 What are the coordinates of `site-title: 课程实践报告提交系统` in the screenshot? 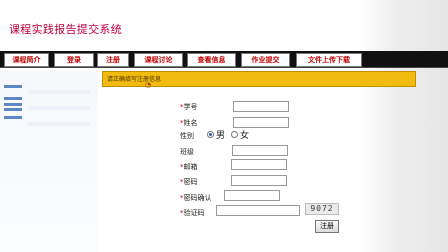 It's located at (65, 29).